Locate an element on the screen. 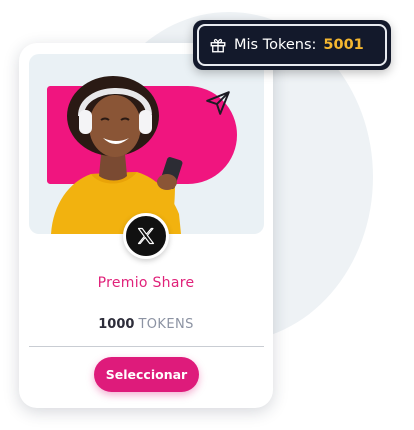 This screenshot has height=430, width=414. person-illustration is located at coordinates (117, 155).